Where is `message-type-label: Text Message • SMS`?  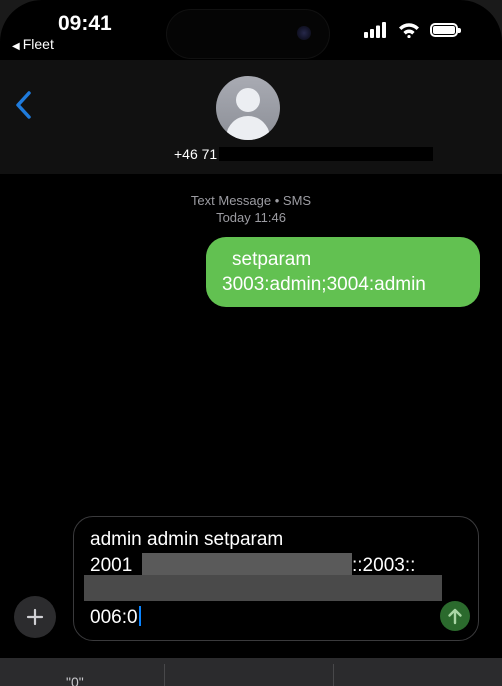 message-type-label: Text Message • SMS is located at coordinates (251, 200).